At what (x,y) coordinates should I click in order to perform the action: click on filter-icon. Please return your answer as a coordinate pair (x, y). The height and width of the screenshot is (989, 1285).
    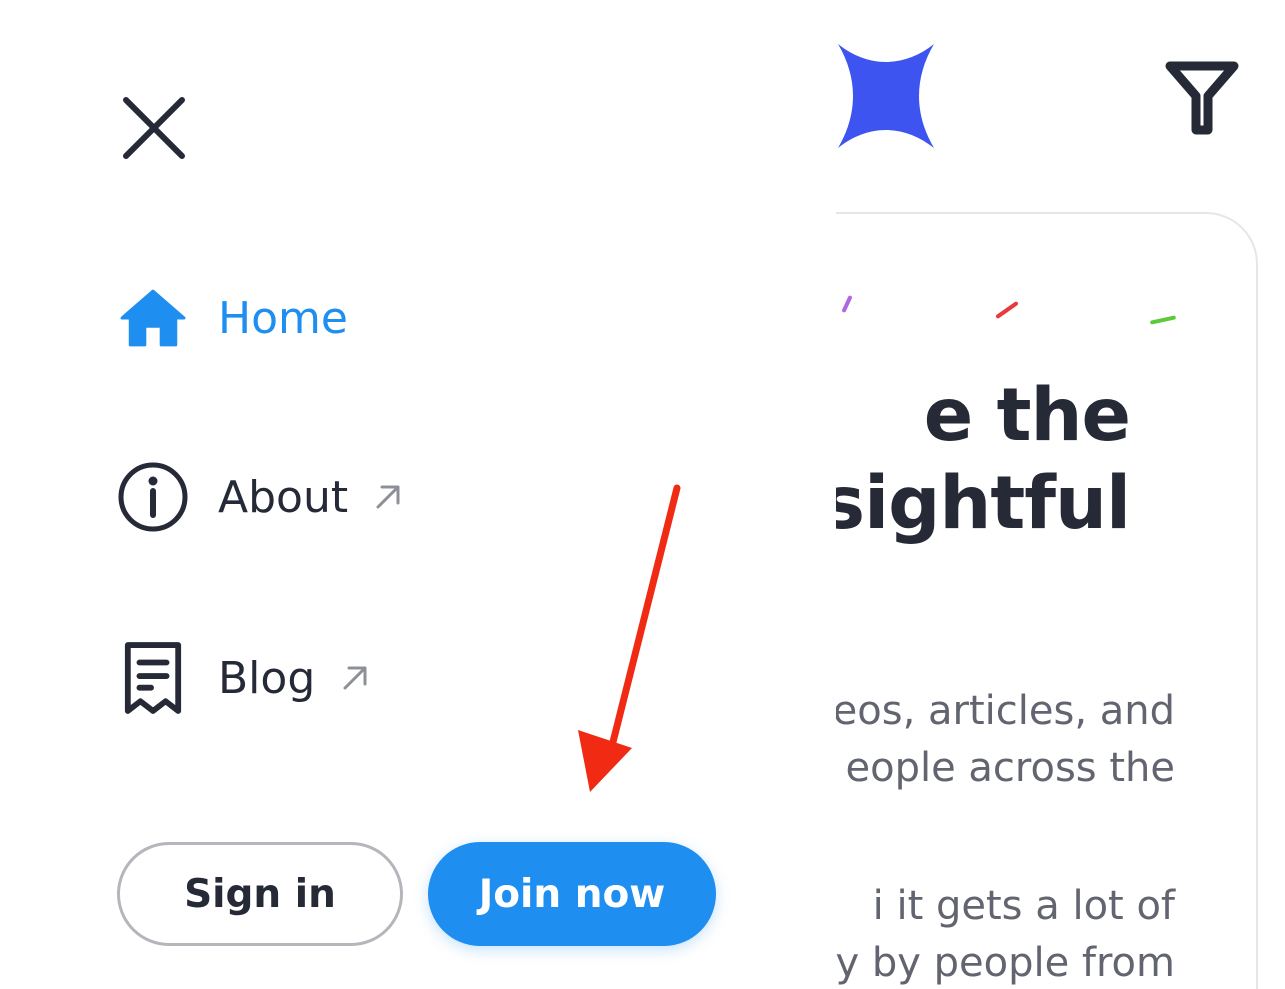
    Looking at the image, I should click on (1202, 98).